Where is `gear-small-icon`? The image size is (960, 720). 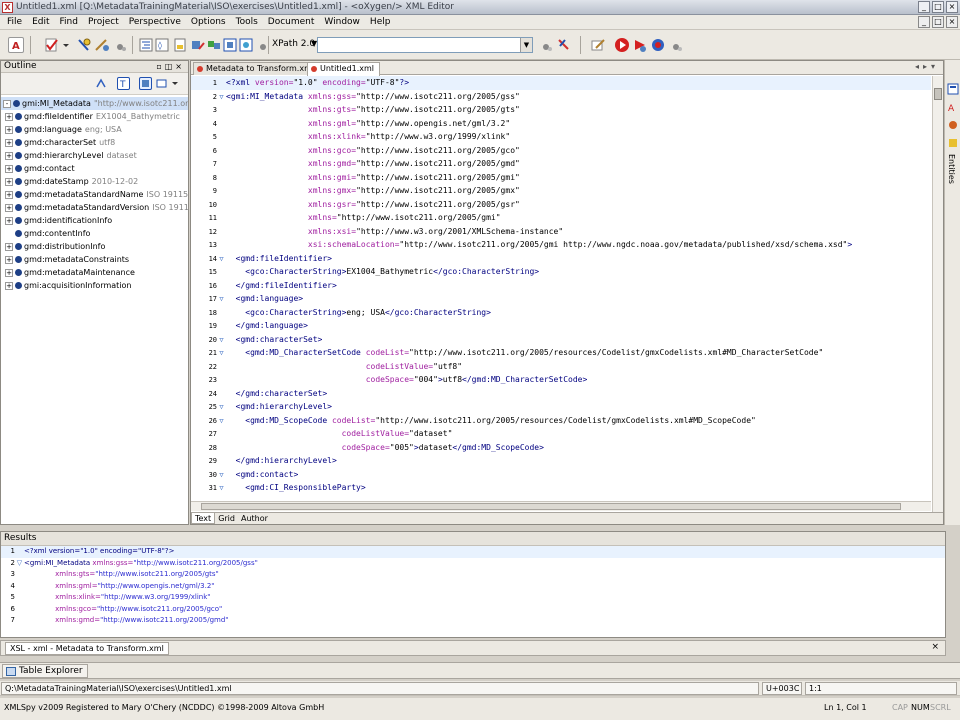 gear-small-icon is located at coordinates (120, 45).